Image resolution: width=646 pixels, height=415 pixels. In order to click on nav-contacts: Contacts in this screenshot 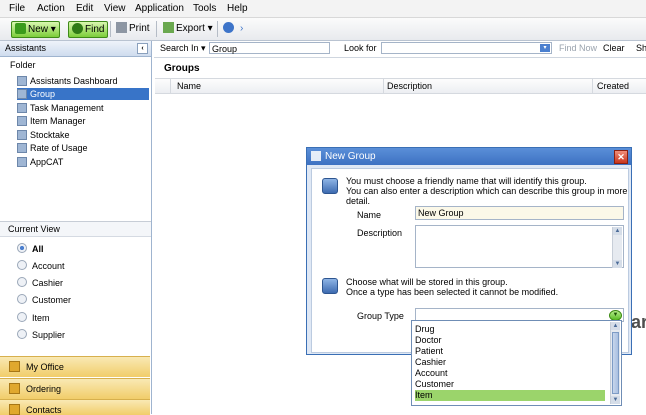, I will do `click(75, 407)`.